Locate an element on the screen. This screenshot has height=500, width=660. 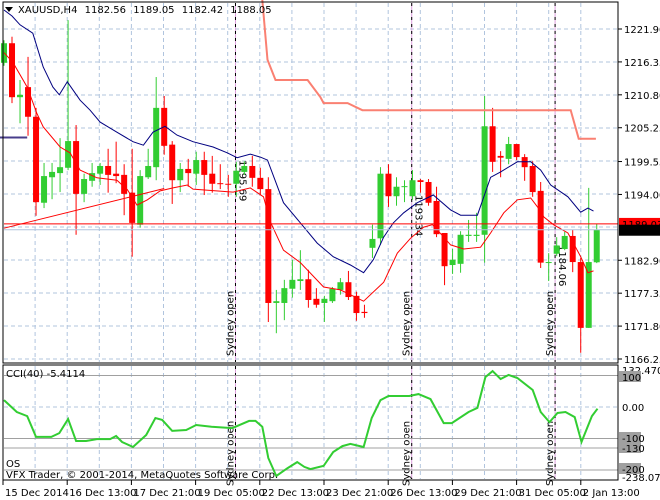
price-label: 1194.00 is located at coordinates (642, 195).